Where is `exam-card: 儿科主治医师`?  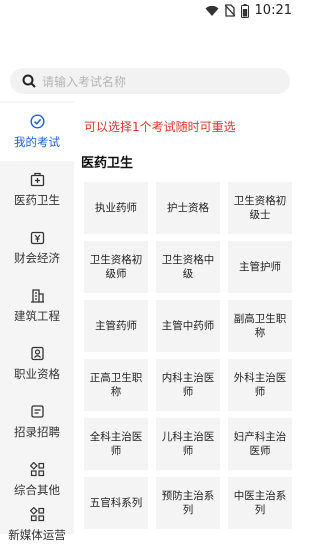
exam-card: 儿科主治医师 is located at coordinates (188, 444).